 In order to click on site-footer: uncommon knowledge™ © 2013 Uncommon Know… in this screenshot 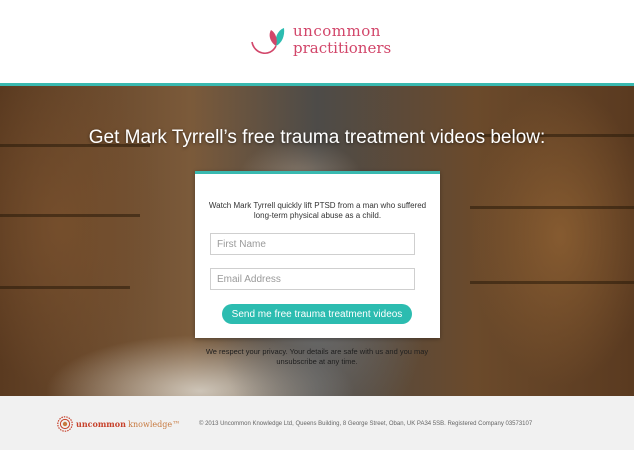, I will do `click(317, 423)`.